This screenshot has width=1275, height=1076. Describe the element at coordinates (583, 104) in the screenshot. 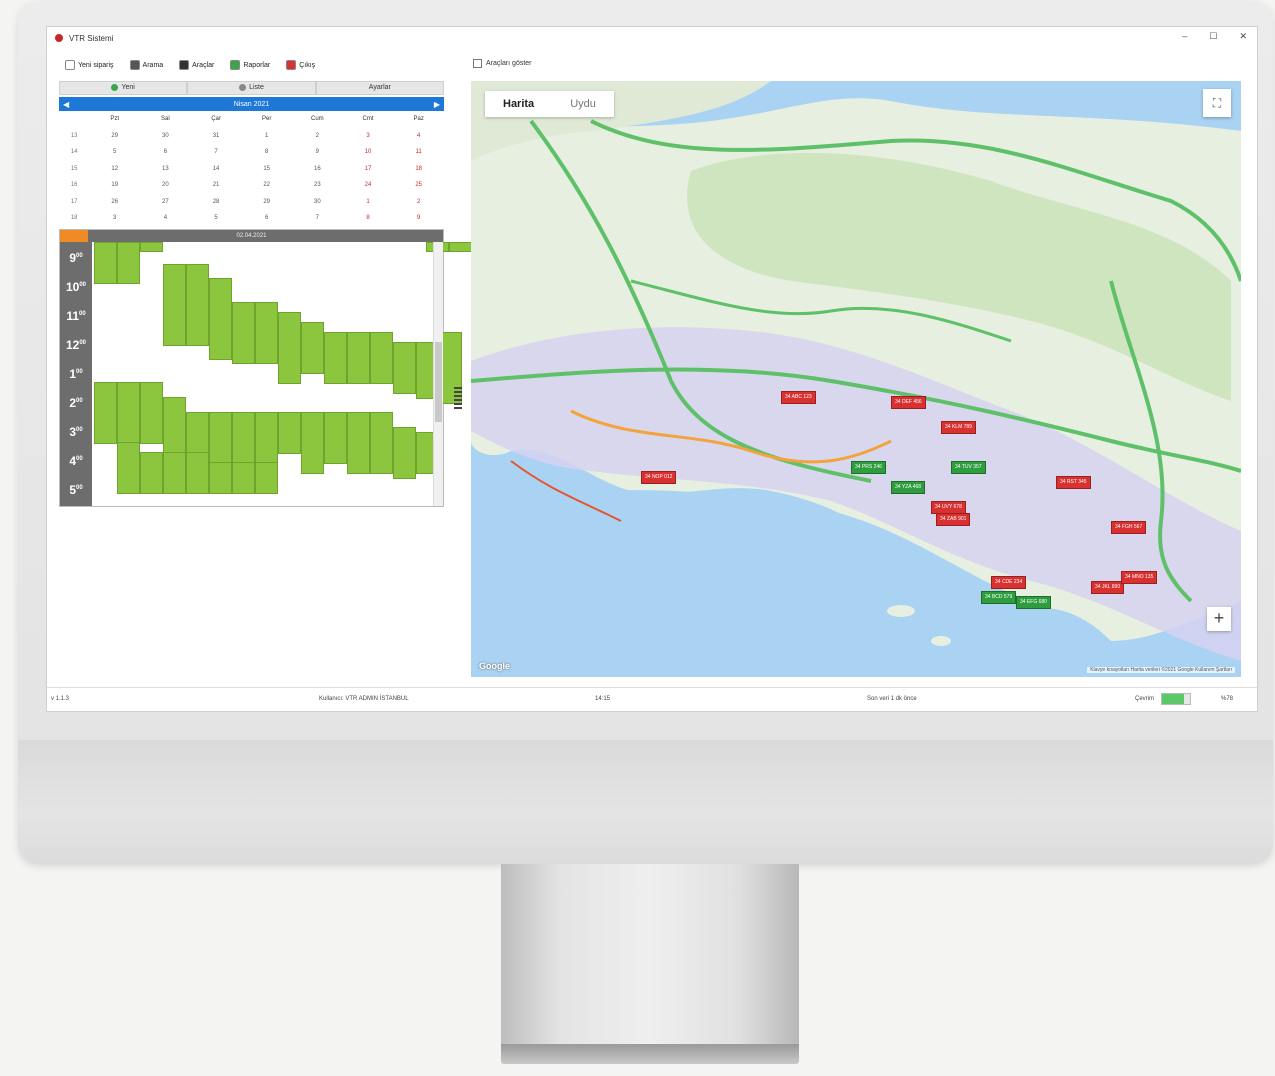

I see `map-tab-uydu: Uydu` at that location.